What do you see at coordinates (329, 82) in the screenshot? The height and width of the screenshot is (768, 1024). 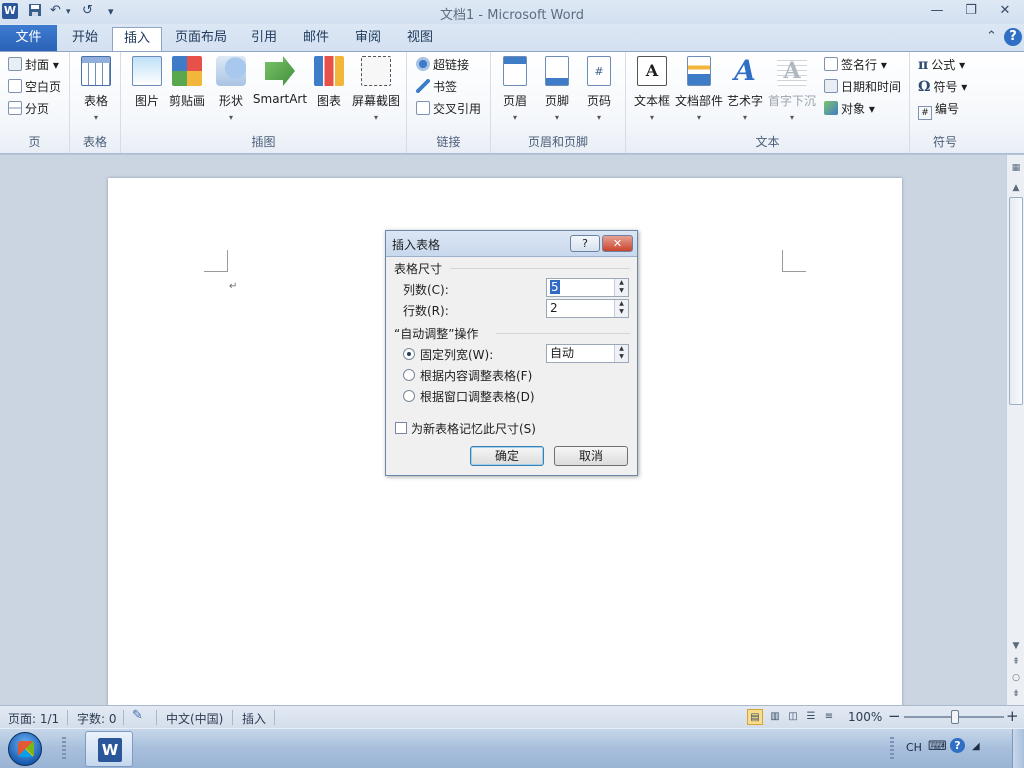 I see `chart-button: 图表` at bounding box center [329, 82].